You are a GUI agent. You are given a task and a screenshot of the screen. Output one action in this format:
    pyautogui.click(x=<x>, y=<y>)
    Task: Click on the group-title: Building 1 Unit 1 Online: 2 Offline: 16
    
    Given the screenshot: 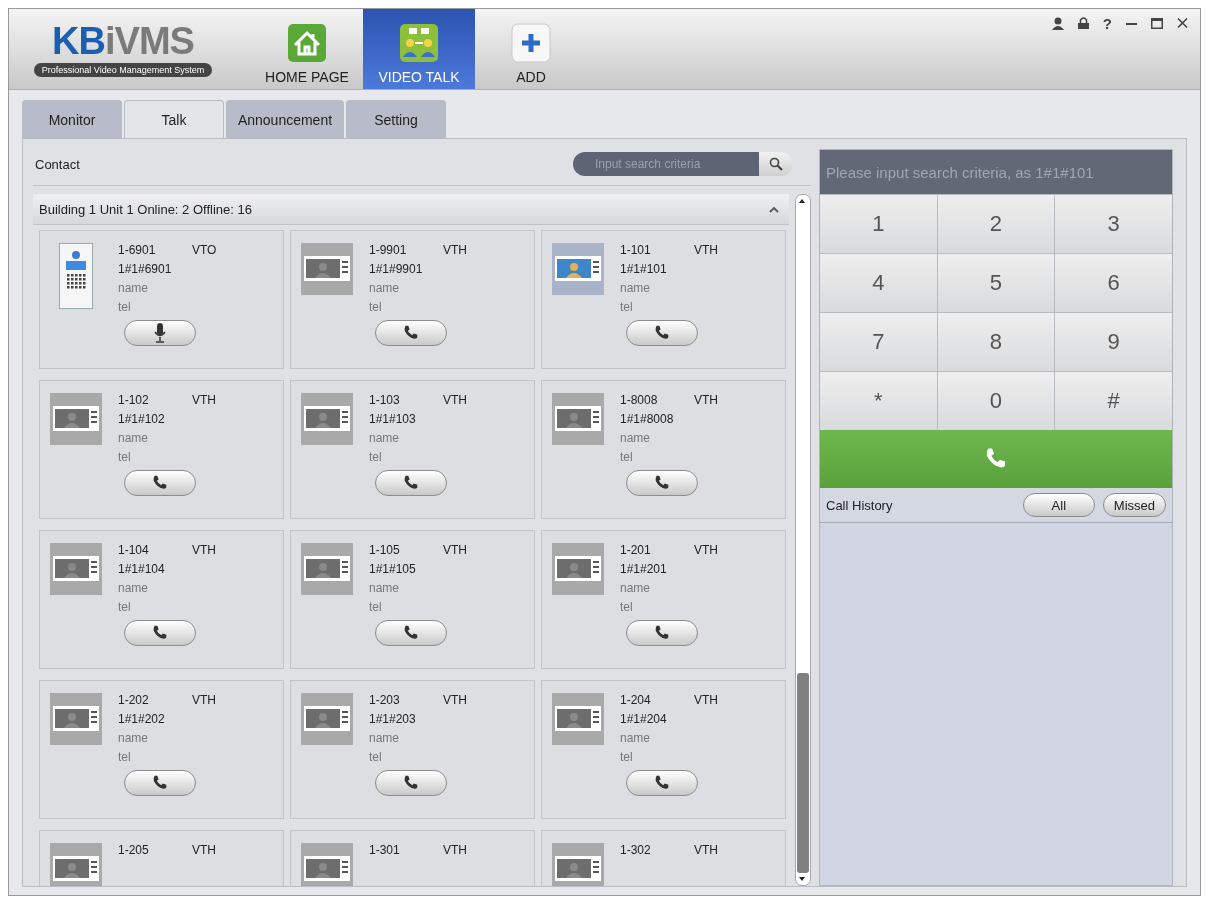 What is the action you would take?
    pyautogui.click(x=145, y=209)
    